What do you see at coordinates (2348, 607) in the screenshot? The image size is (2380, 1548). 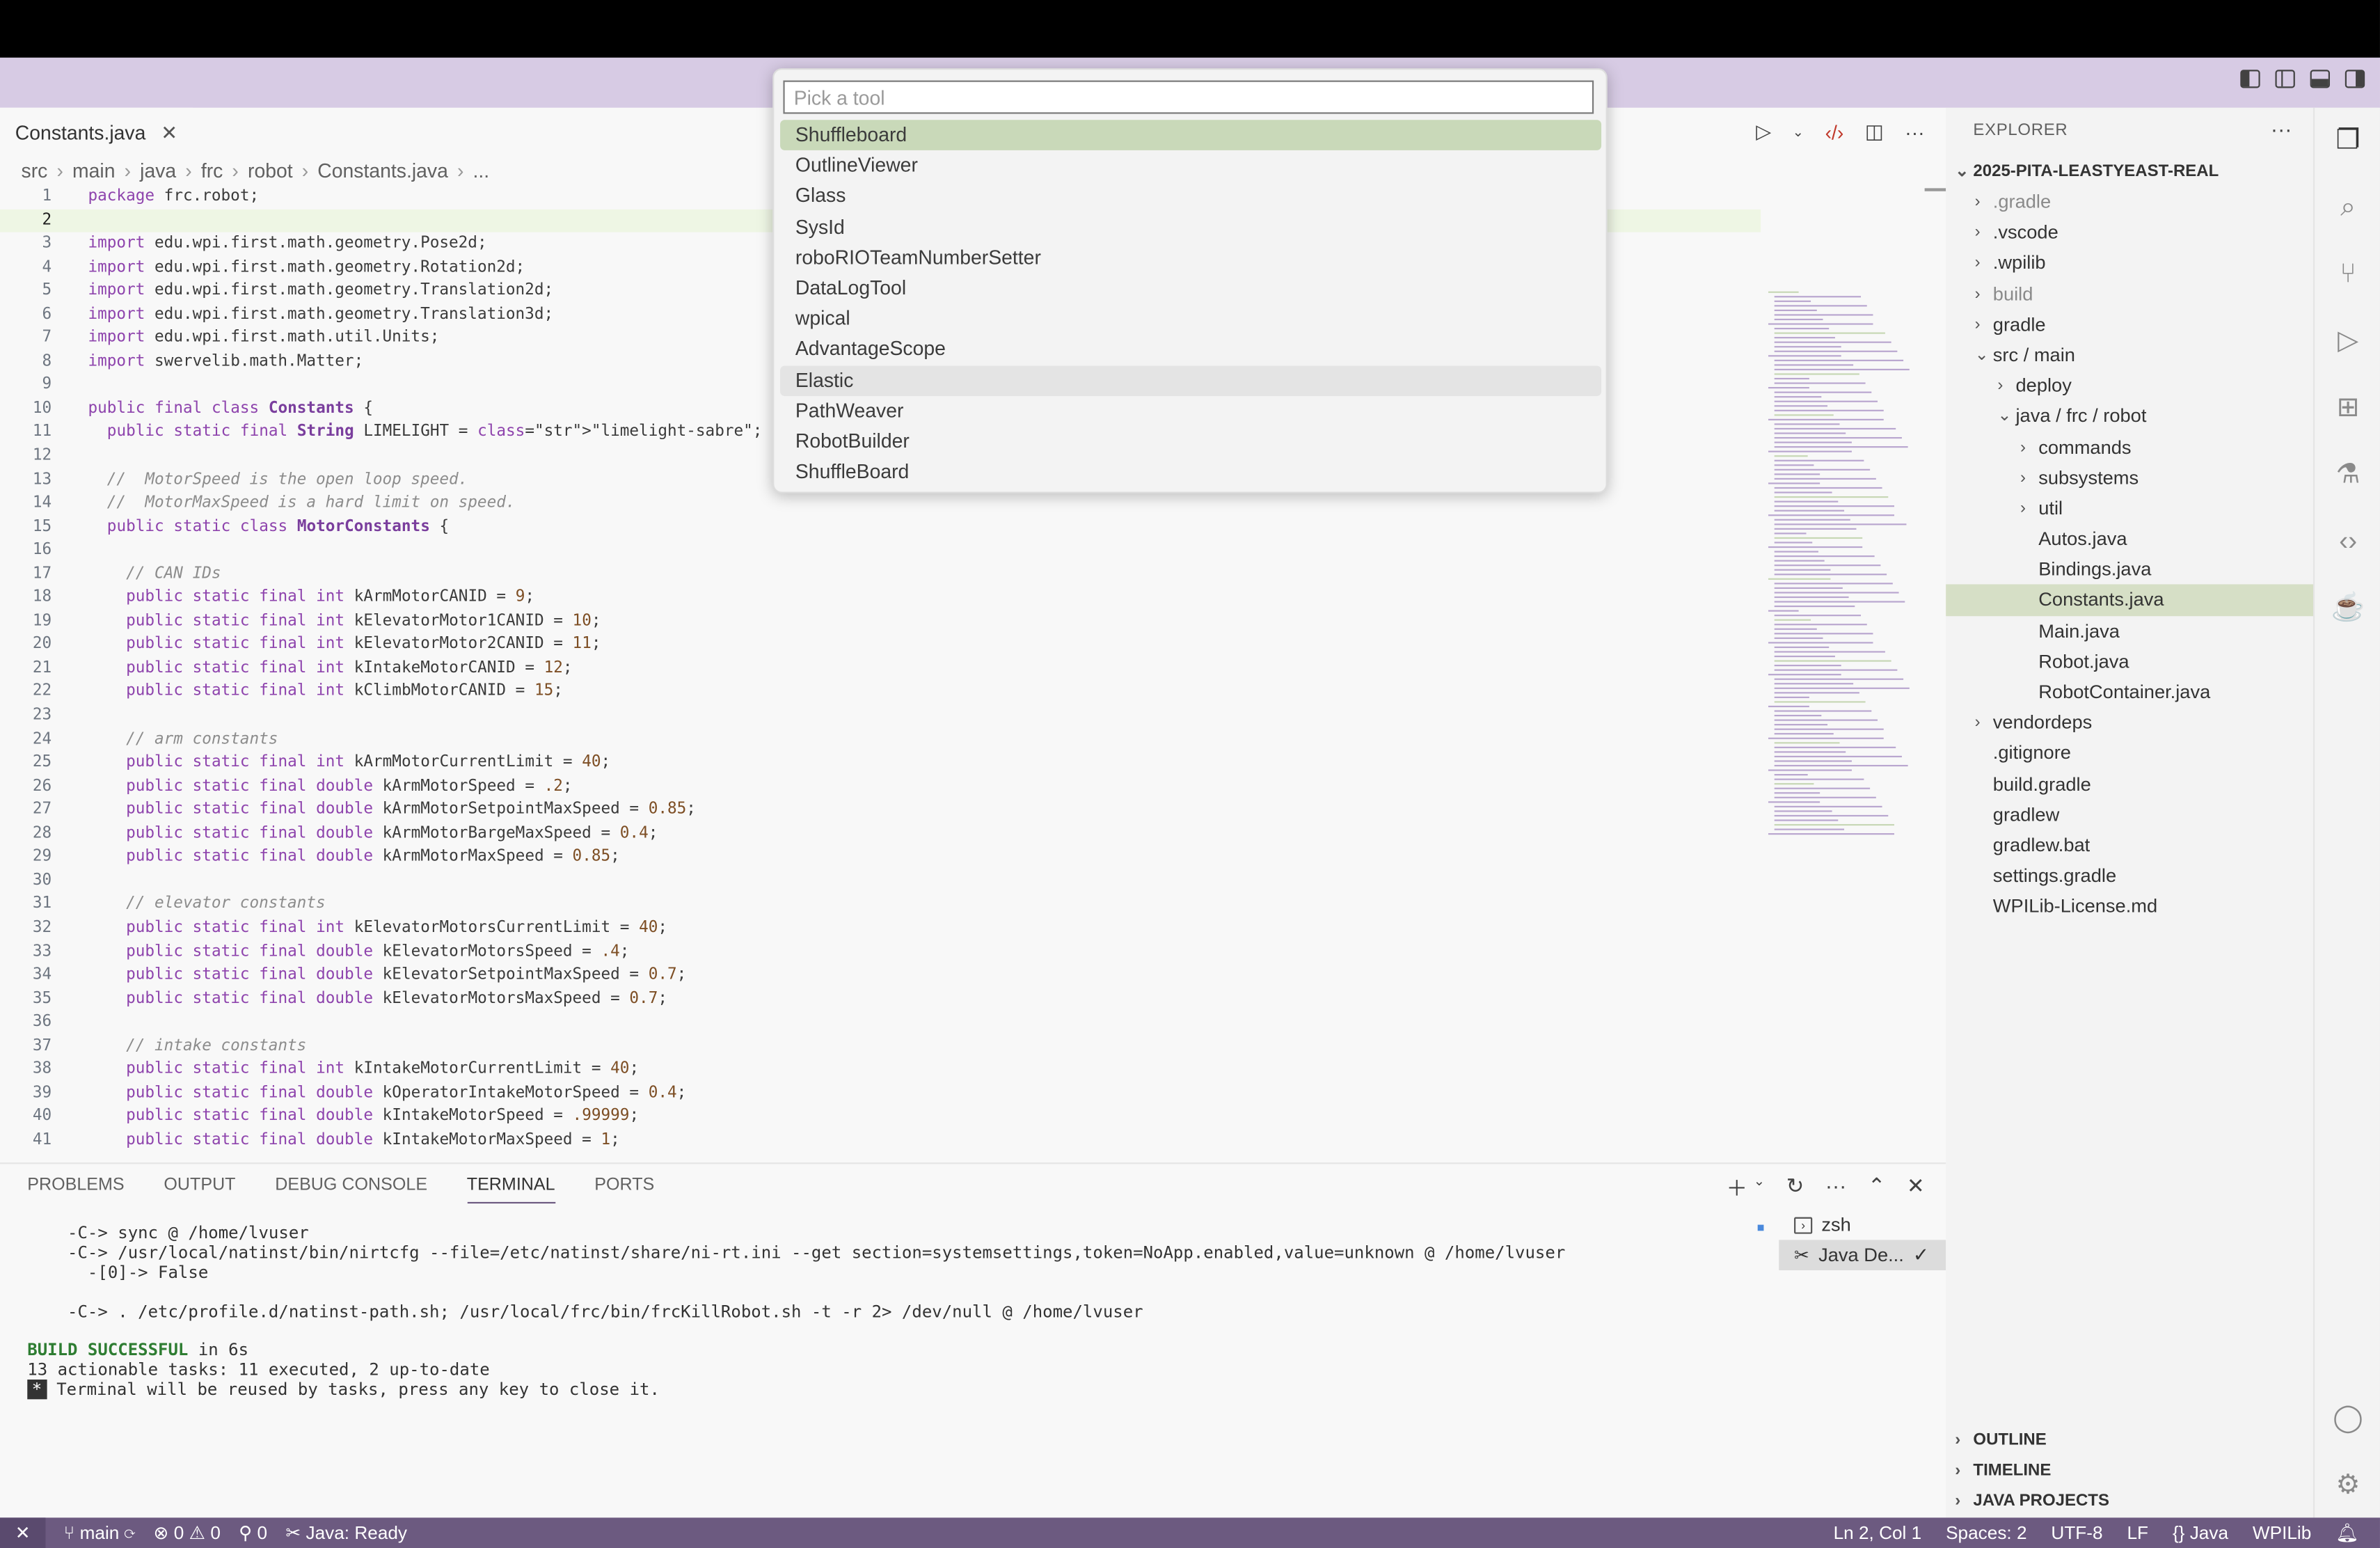 I see `java-icon: ☕` at bounding box center [2348, 607].